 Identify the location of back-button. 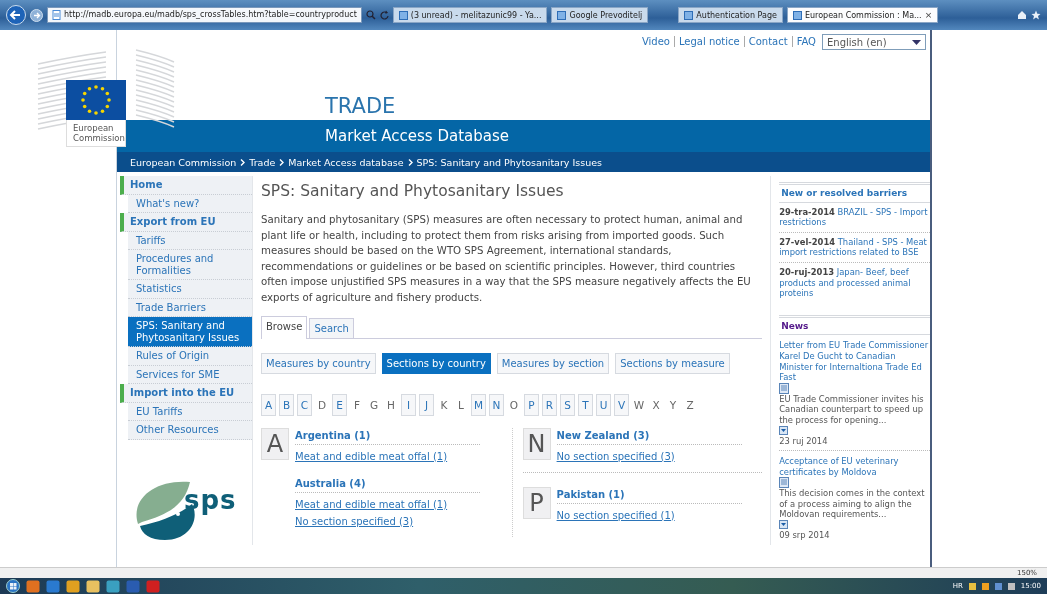
(16, 15).